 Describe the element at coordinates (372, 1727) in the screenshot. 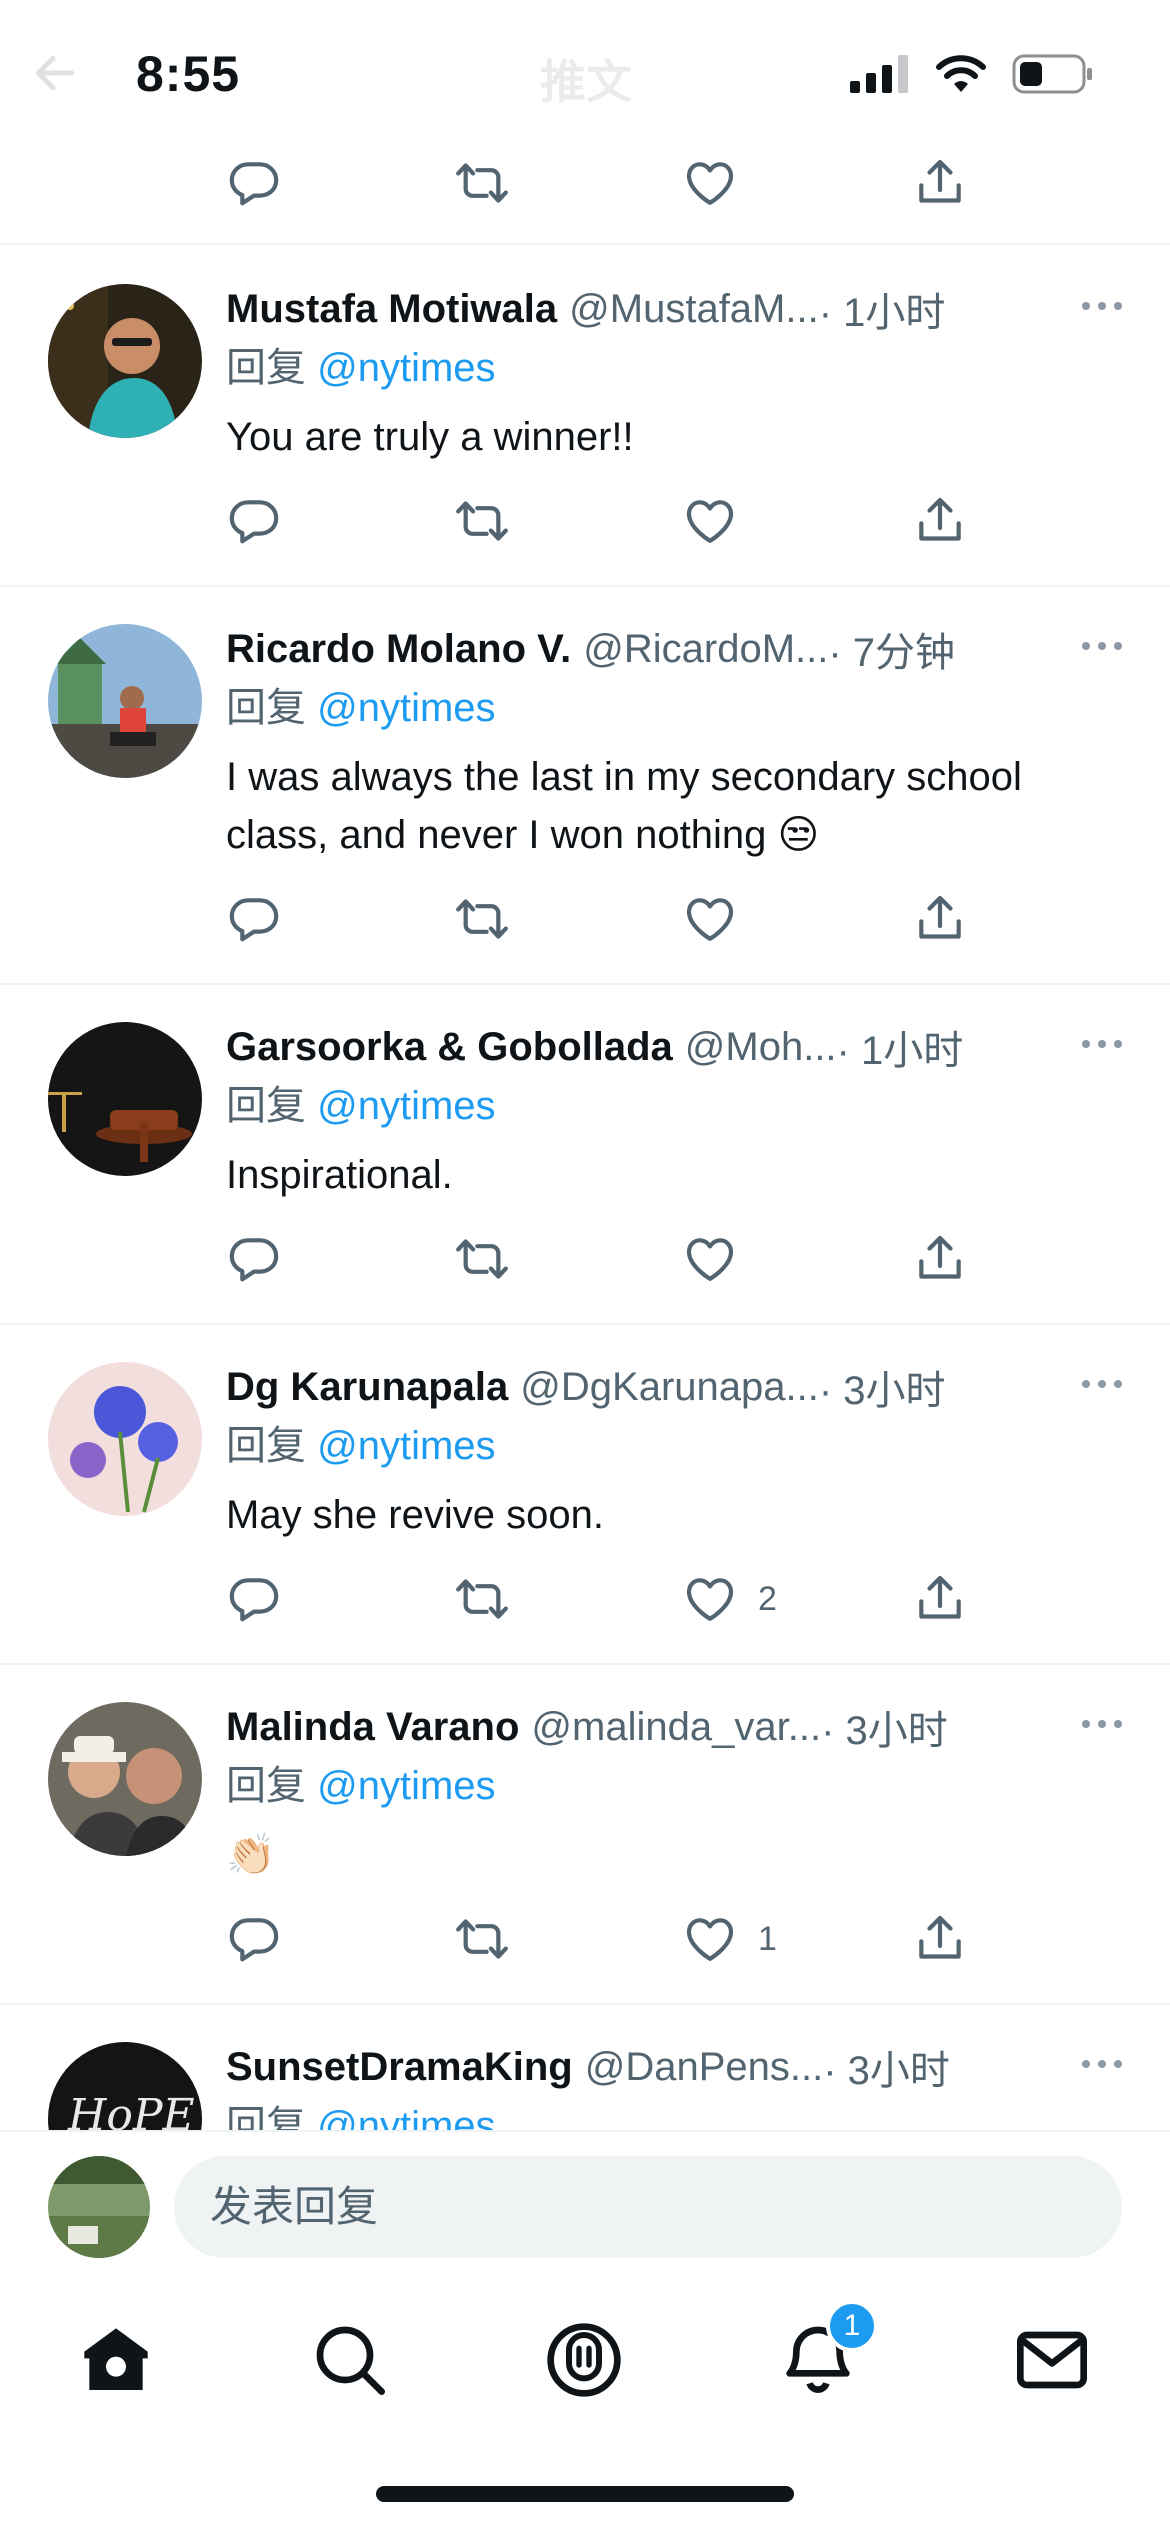

I see `author-name: Malinda Varano` at that location.